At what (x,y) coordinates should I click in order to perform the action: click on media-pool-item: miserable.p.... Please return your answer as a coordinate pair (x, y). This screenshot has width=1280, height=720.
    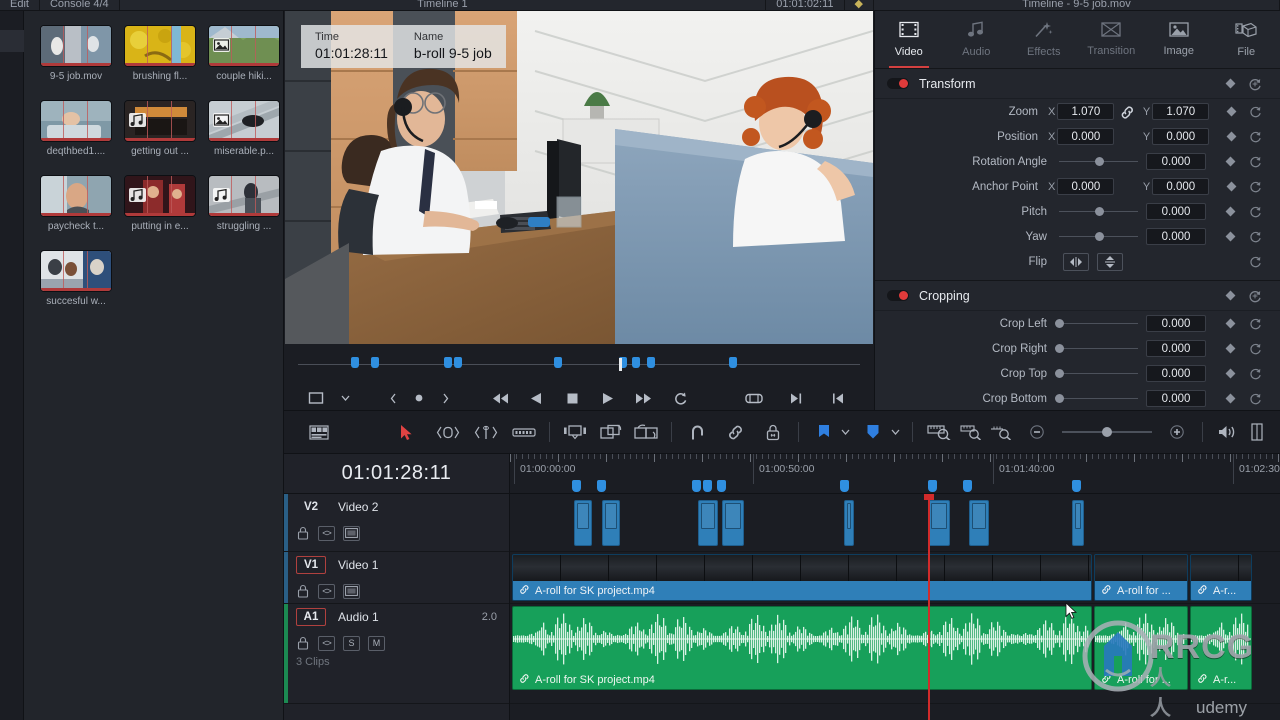
    Looking at the image, I should click on (244, 128).